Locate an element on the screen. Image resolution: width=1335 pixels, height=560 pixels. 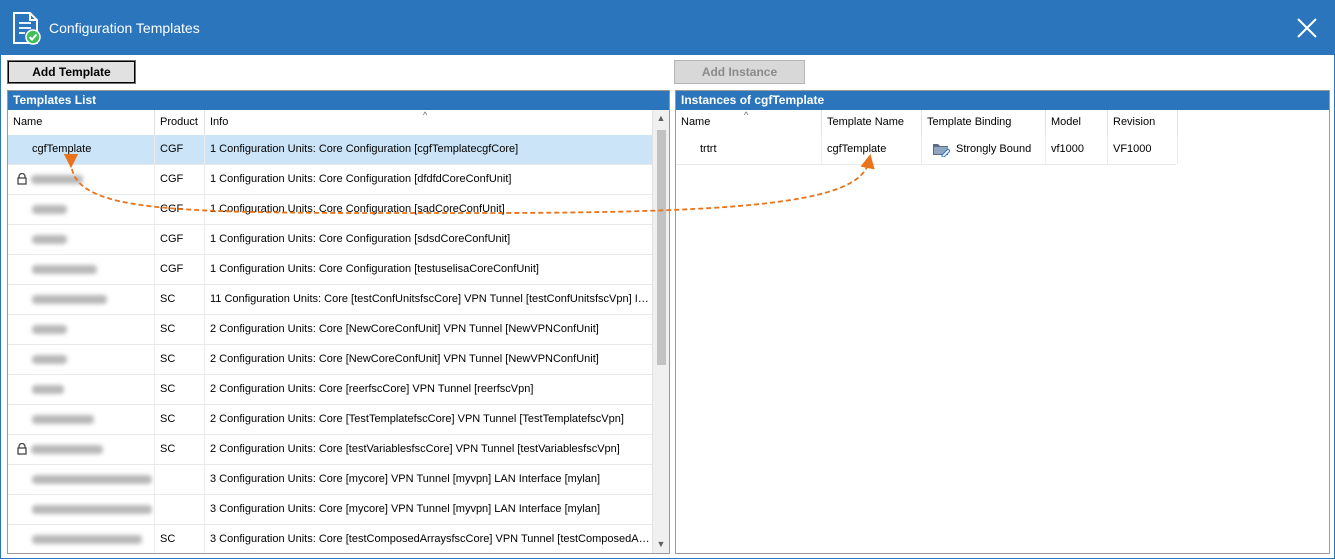
scroll-up-icon: ▲ is located at coordinates (661, 118).